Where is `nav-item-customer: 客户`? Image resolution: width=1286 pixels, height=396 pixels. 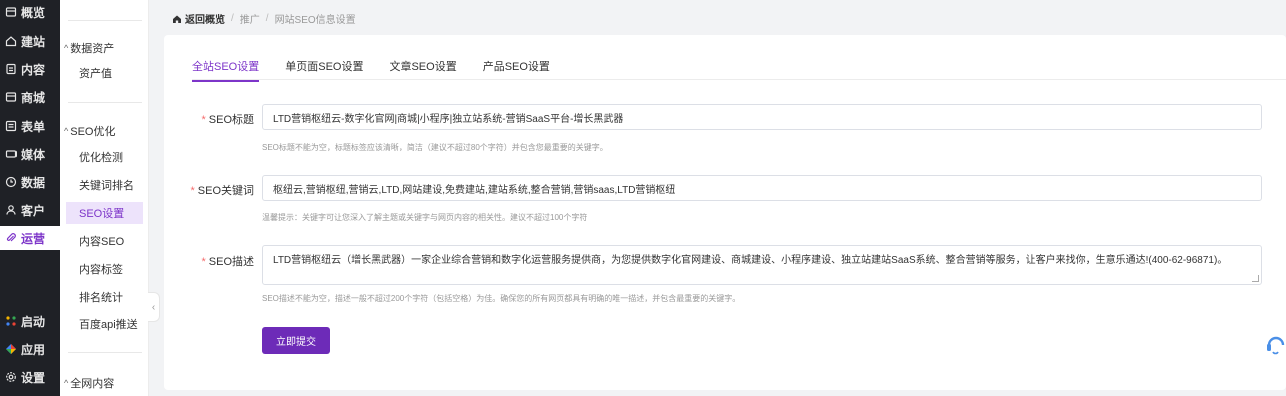
nav-item-customer: 客户 is located at coordinates (30, 210).